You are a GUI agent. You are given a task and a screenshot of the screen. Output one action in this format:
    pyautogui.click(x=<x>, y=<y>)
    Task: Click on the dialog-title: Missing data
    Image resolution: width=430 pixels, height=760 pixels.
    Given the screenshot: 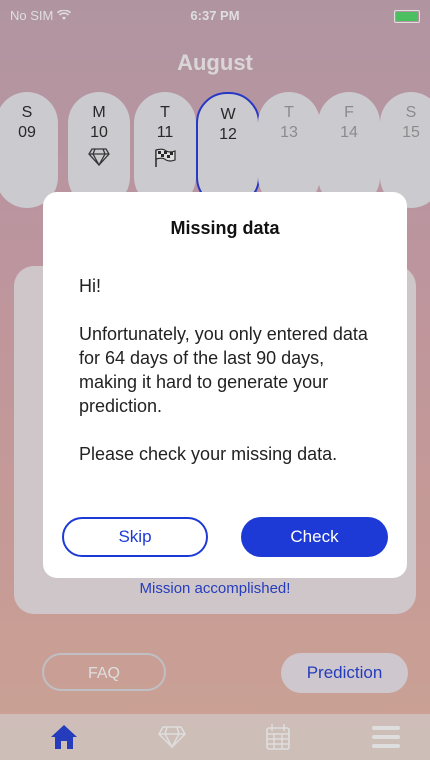 What is the action you would take?
    pyautogui.click(x=225, y=228)
    